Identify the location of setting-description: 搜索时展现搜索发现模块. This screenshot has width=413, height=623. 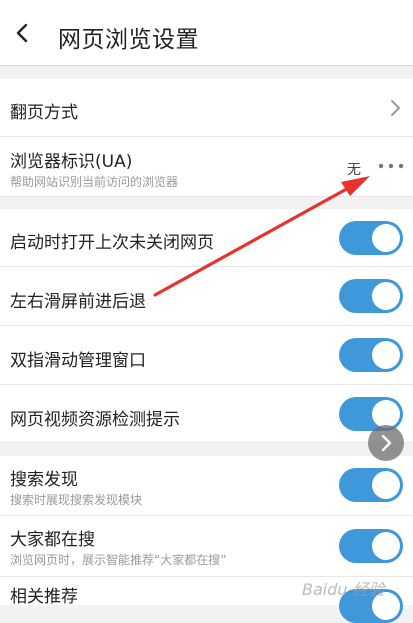
(76, 500).